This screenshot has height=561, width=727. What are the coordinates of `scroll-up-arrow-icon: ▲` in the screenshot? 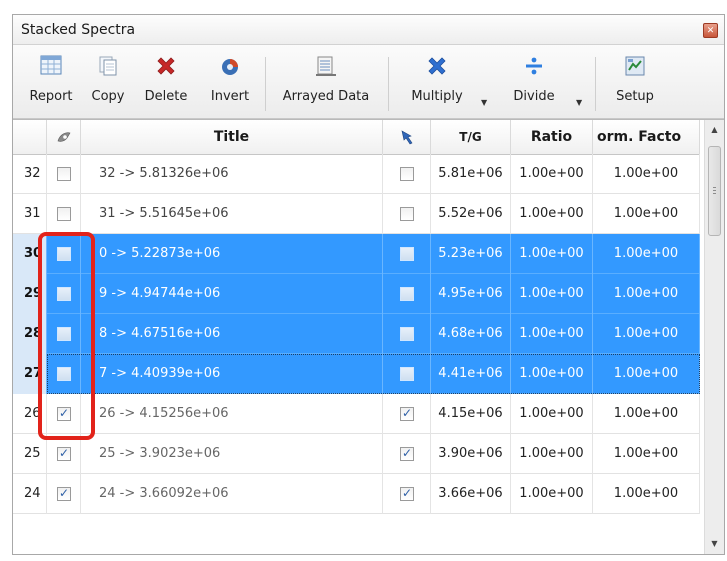 It's located at (714, 130).